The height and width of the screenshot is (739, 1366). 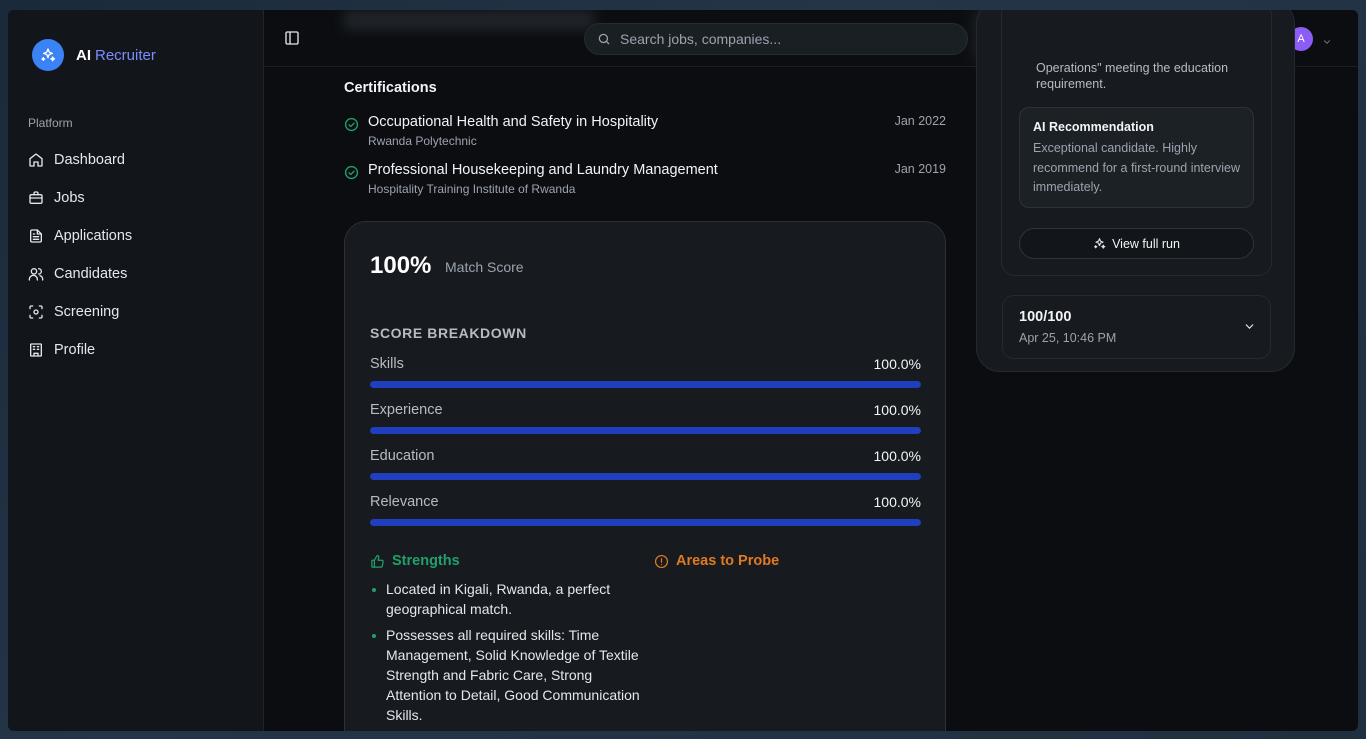 I want to click on view-full-run-button: View full run, so click(x=1136, y=243).